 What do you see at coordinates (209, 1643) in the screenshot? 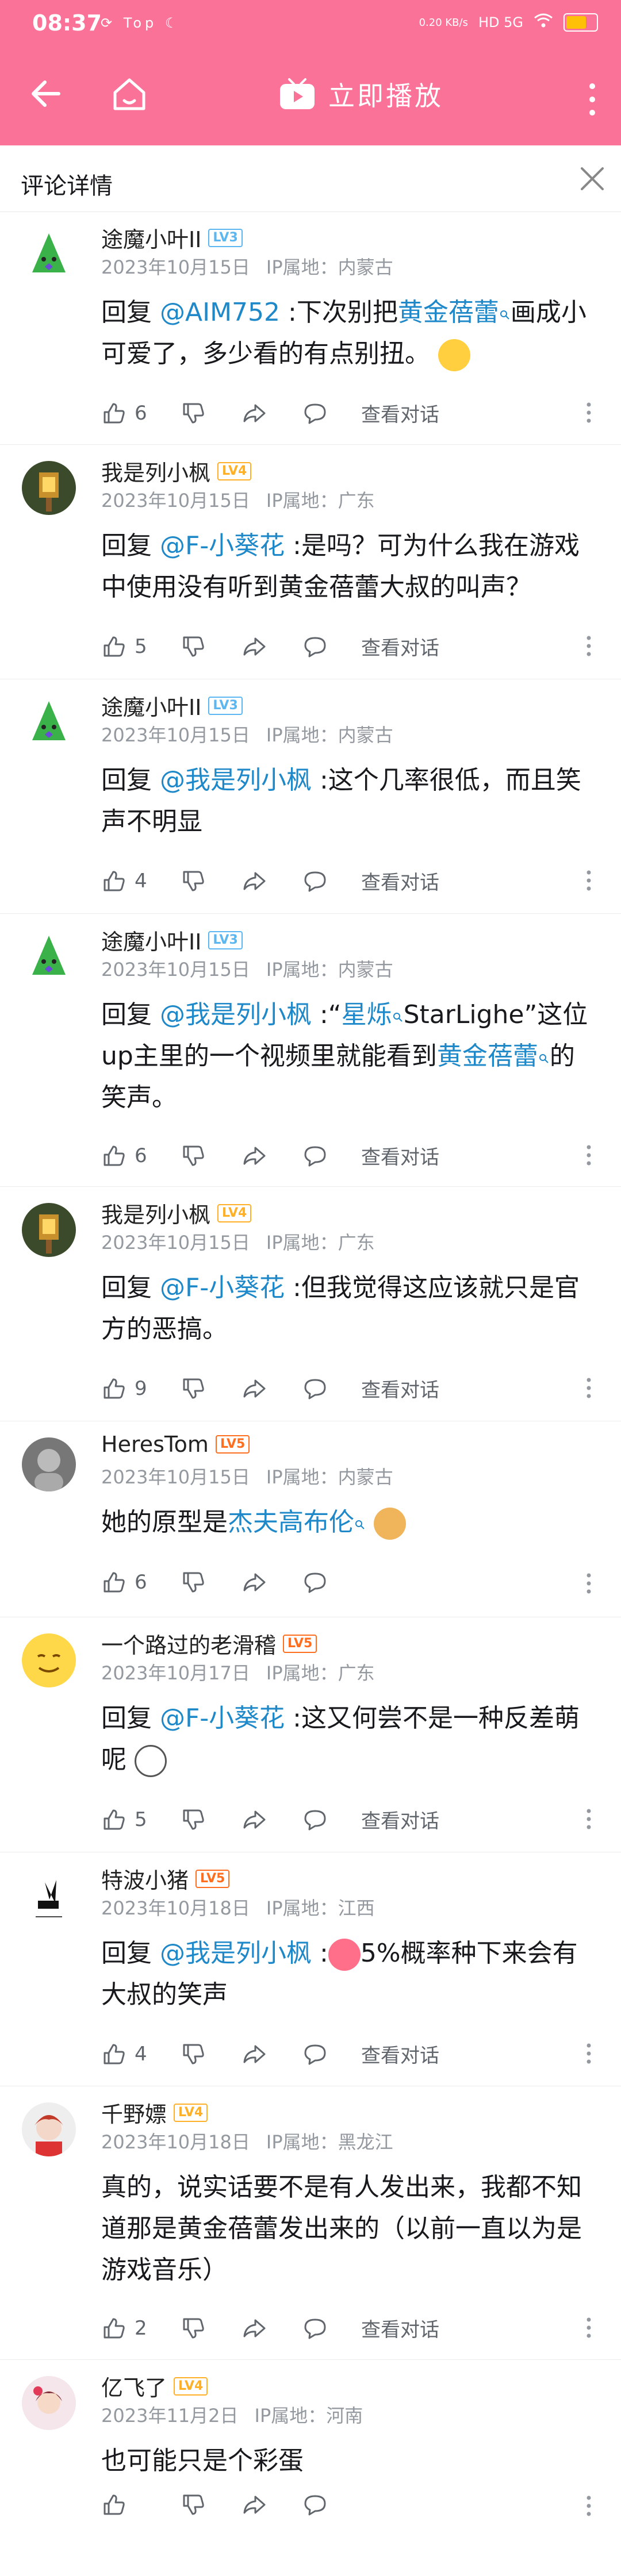
I see `username: 一个路过的老滑稽 LV5` at bounding box center [209, 1643].